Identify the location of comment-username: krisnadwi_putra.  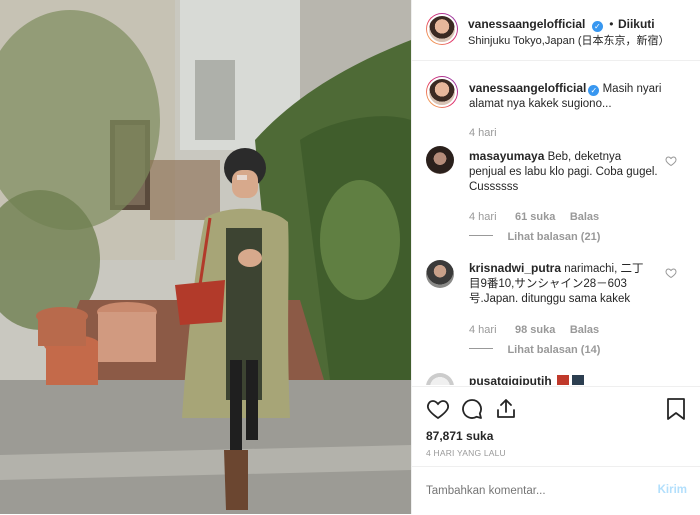
(515, 268).